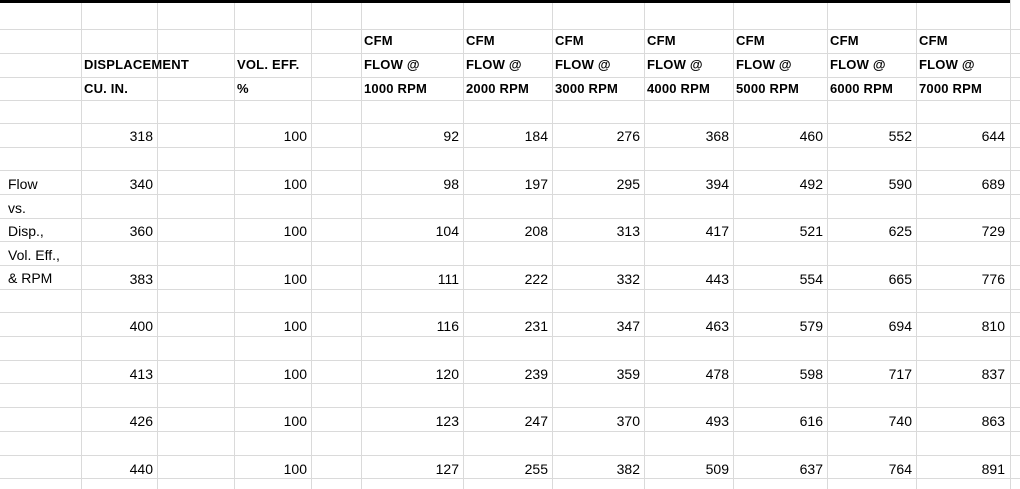  Describe the element at coordinates (600, 279) in the screenshot. I see `table-cell: 332` at that location.